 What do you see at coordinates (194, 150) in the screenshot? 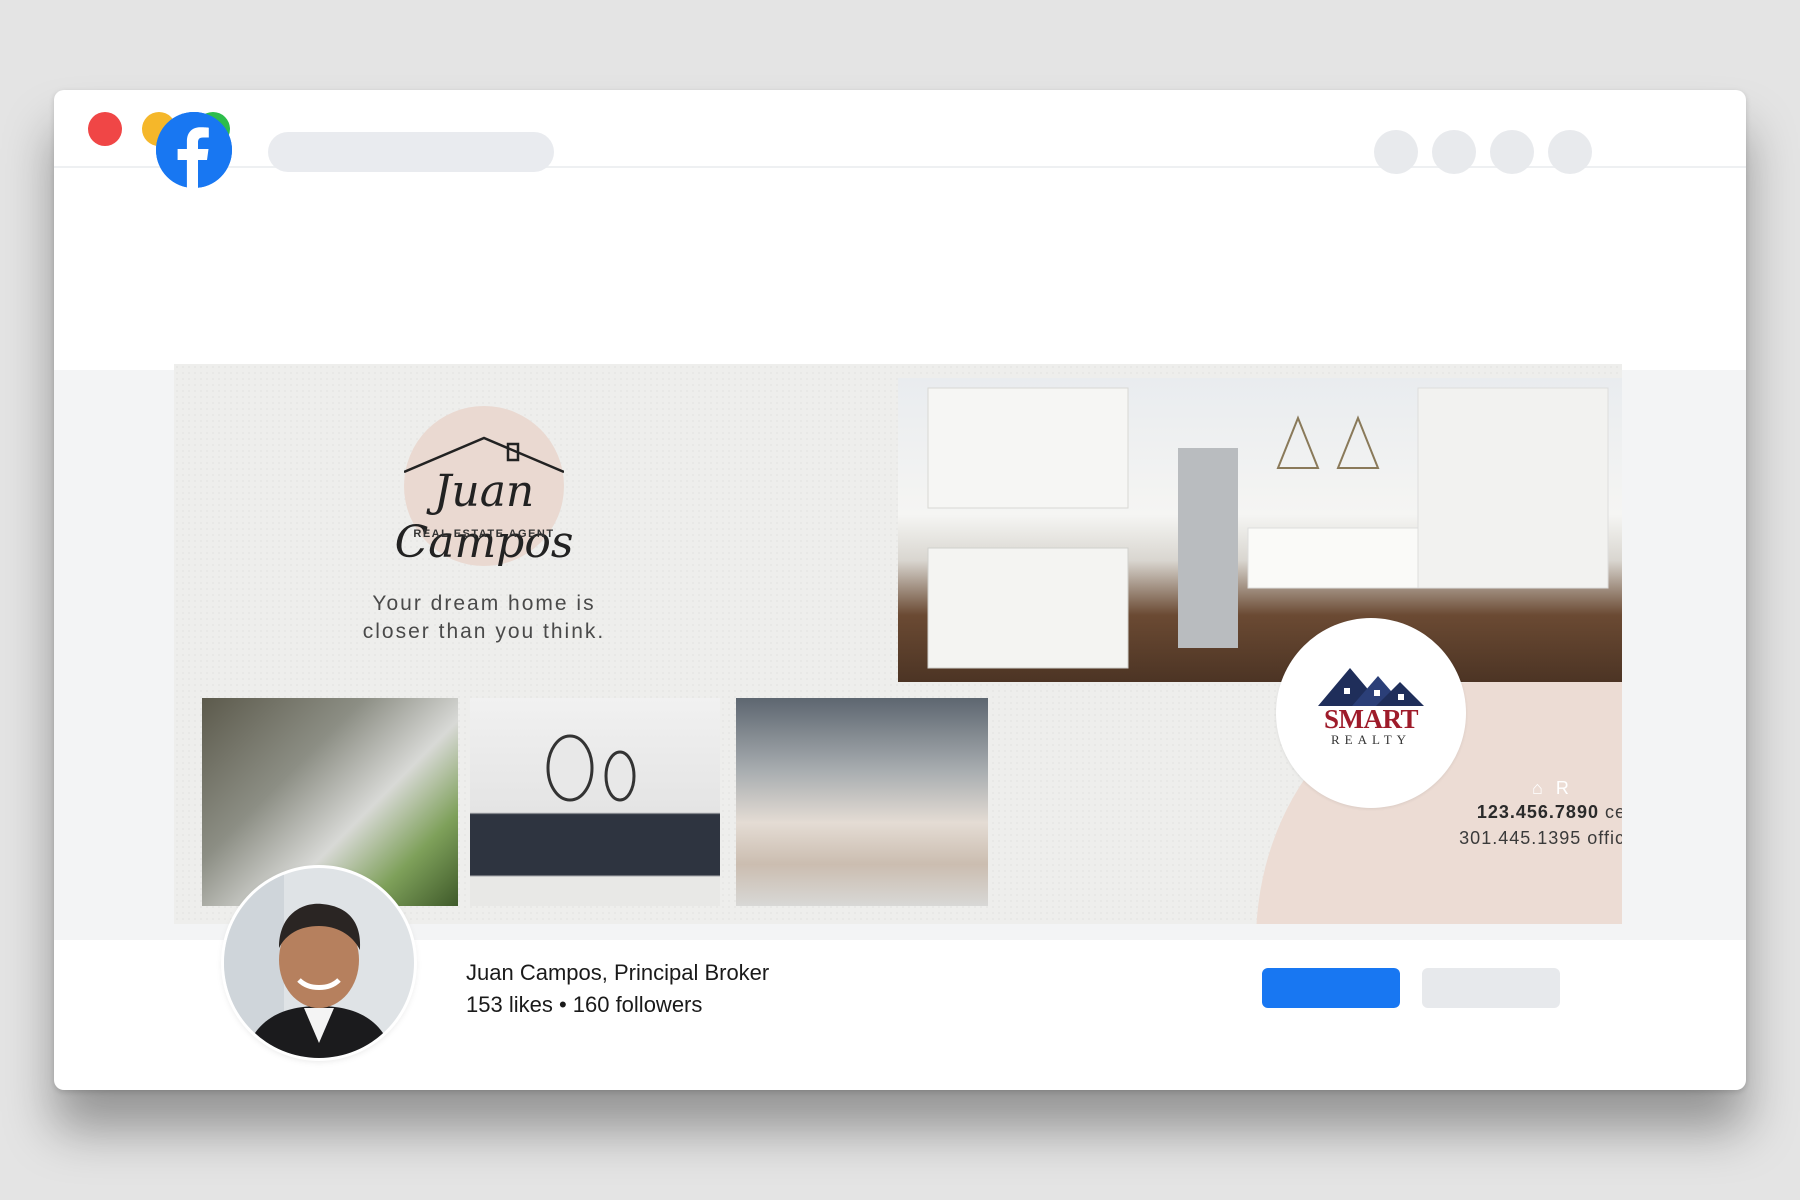
I see `facebook-logo-icon` at bounding box center [194, 150].